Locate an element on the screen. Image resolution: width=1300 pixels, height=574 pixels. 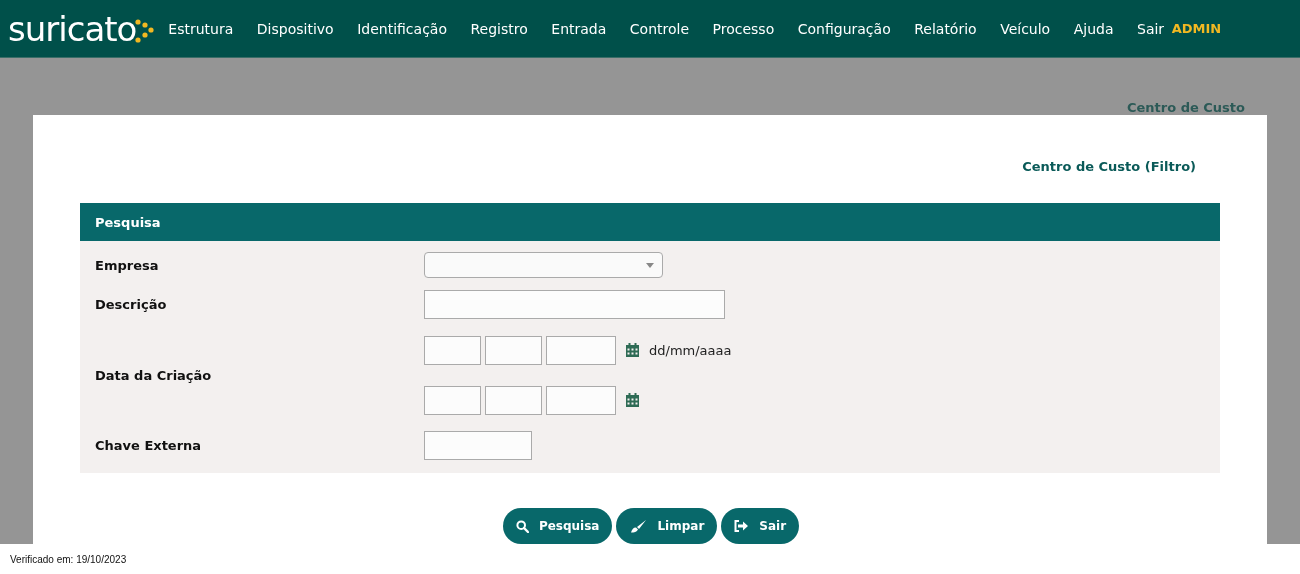
nav-link: Sair is located at coordinates (1151, 28).